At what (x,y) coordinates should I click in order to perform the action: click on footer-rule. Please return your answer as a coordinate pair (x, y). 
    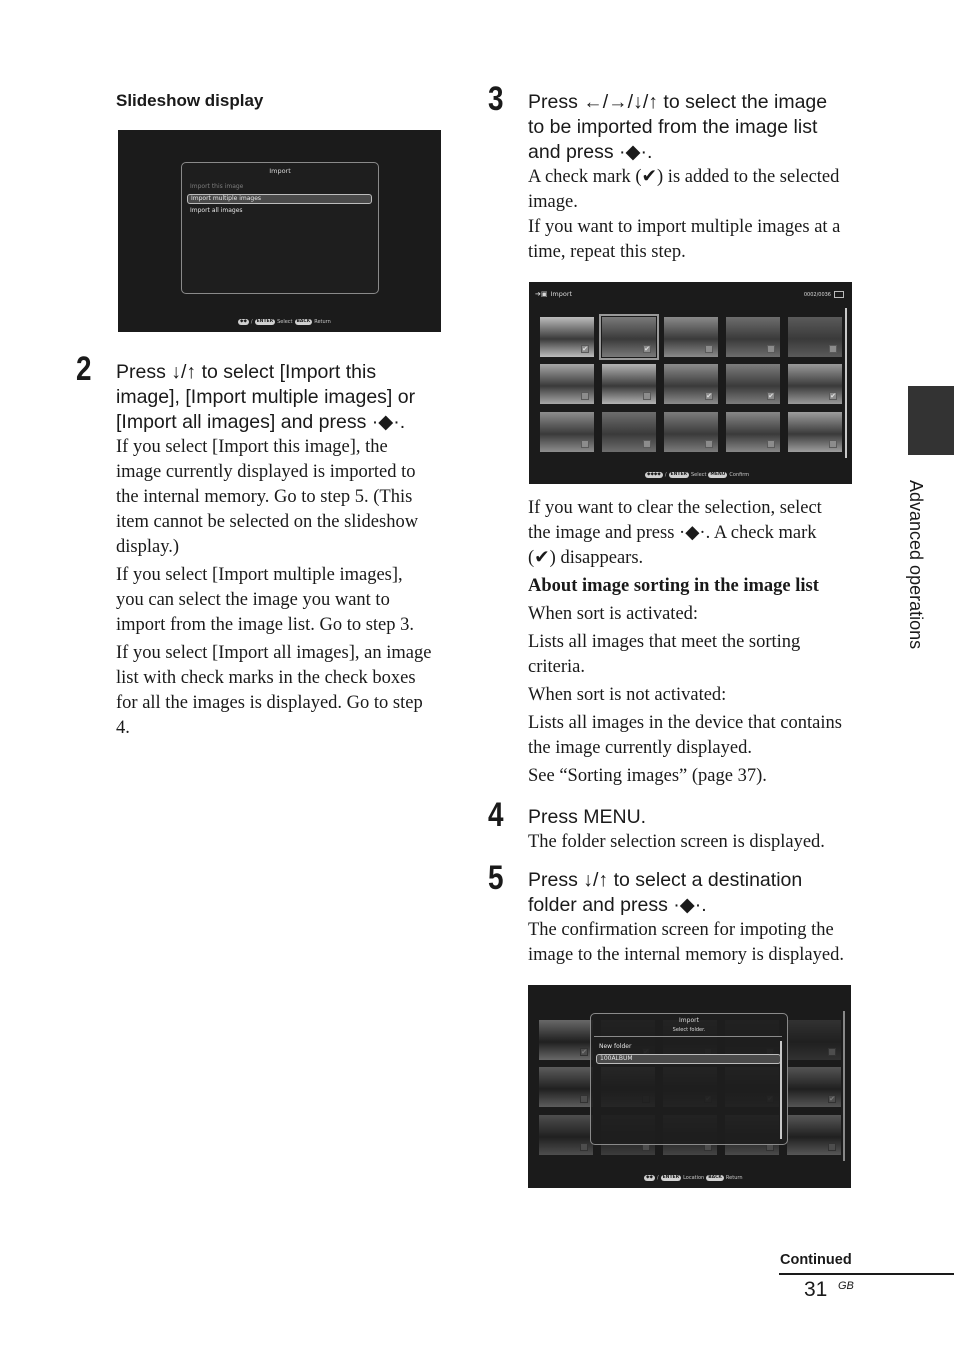
    Looking at the image, I should click on (866, 1274).